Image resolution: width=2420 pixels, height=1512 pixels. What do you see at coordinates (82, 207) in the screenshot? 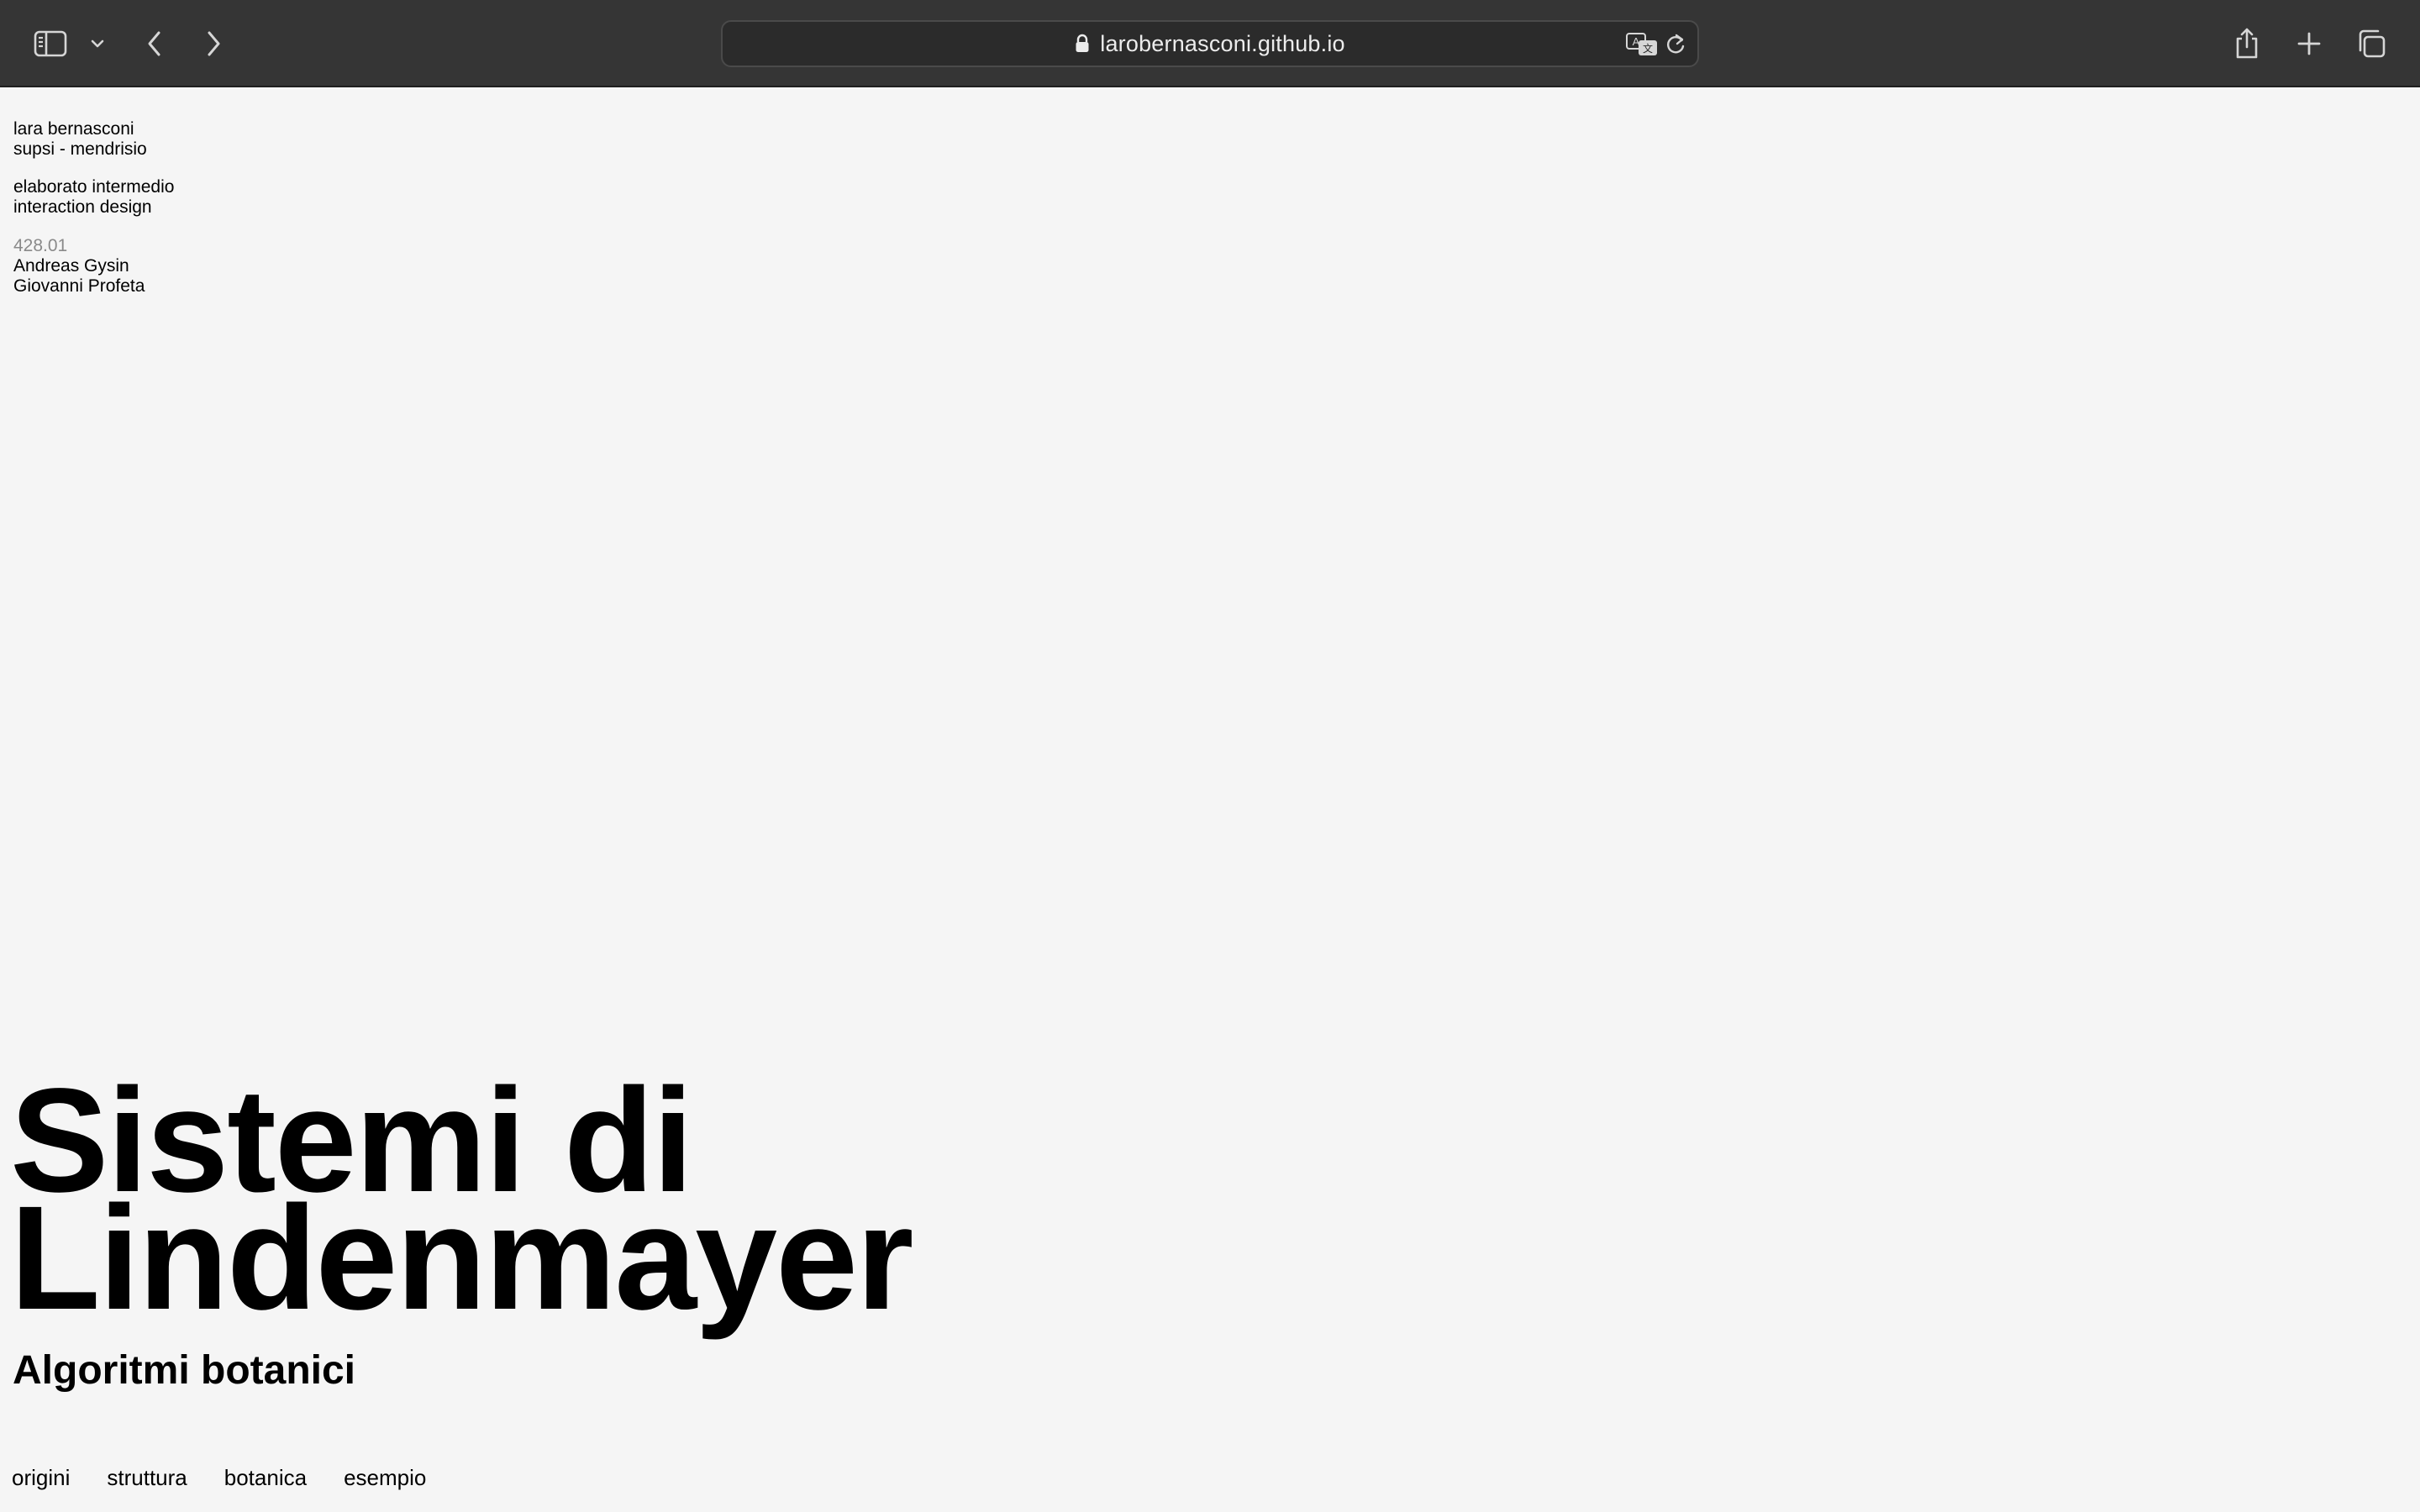
I see `course-field: interaction design` at bounding box center [82, 207].